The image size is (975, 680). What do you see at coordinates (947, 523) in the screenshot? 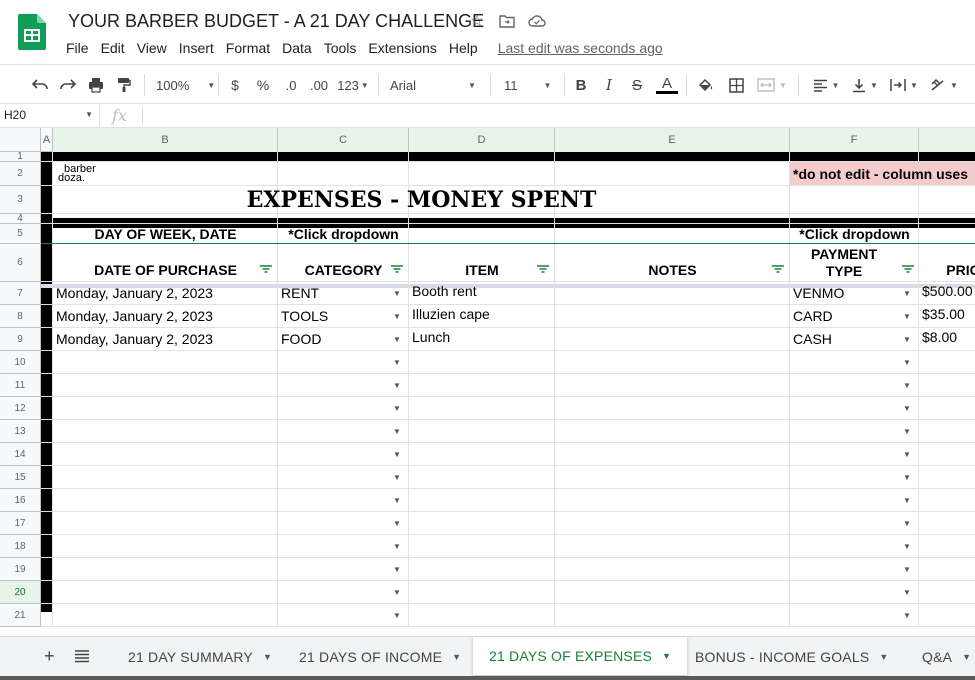
I see `cell-g17` at bounding box center [947, 523].